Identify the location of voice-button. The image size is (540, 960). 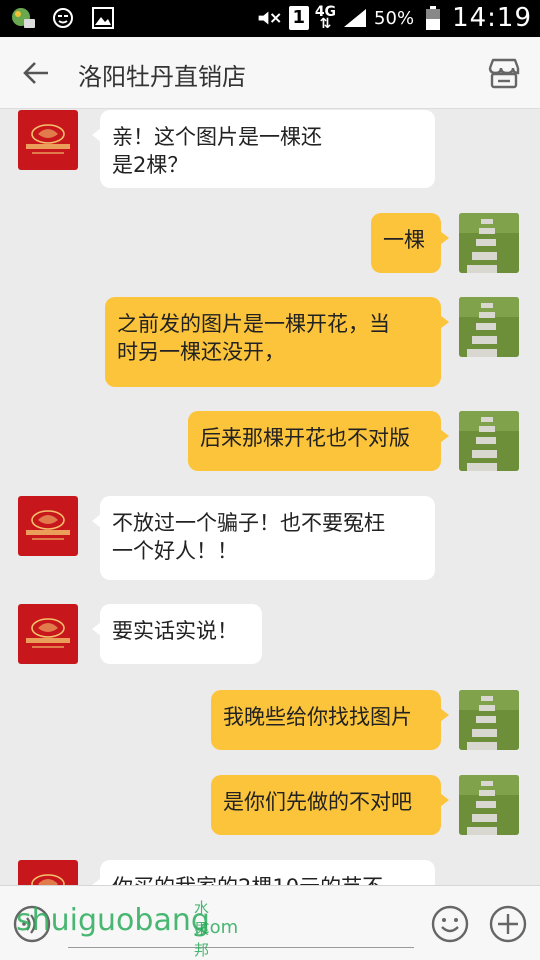
(32, 924).